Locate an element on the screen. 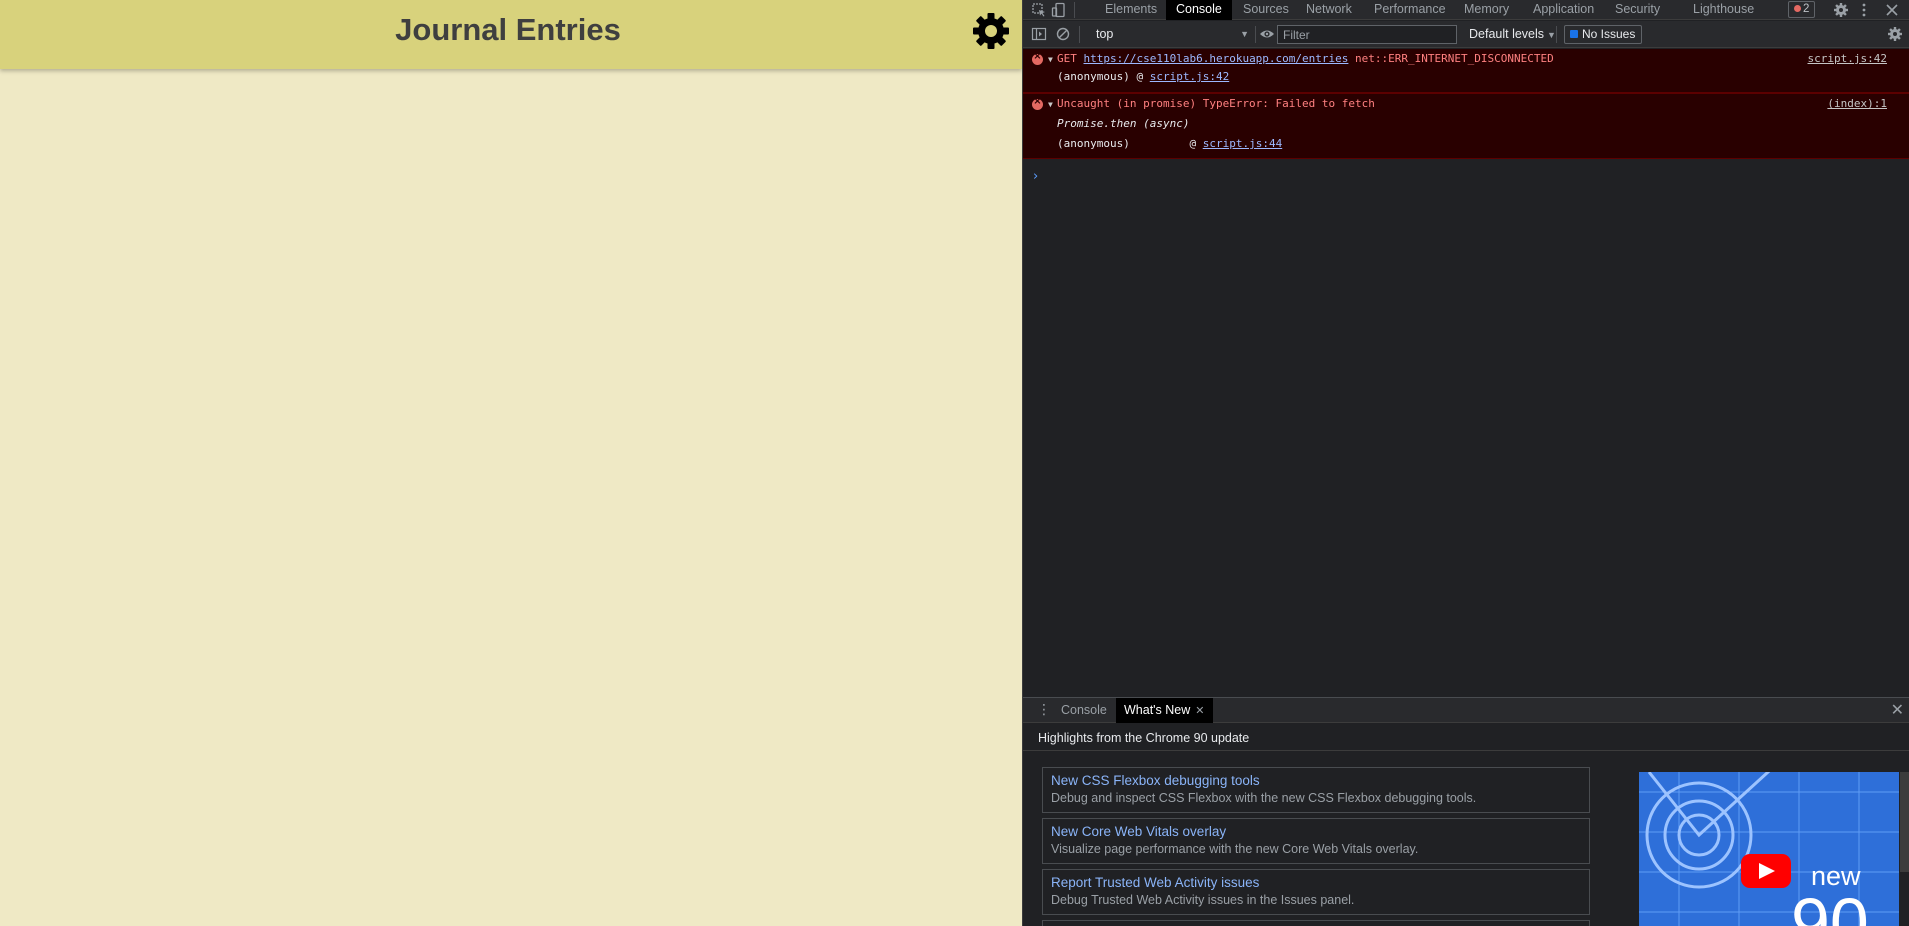  inspect-element-icon is located at coordinates (1039, 10).